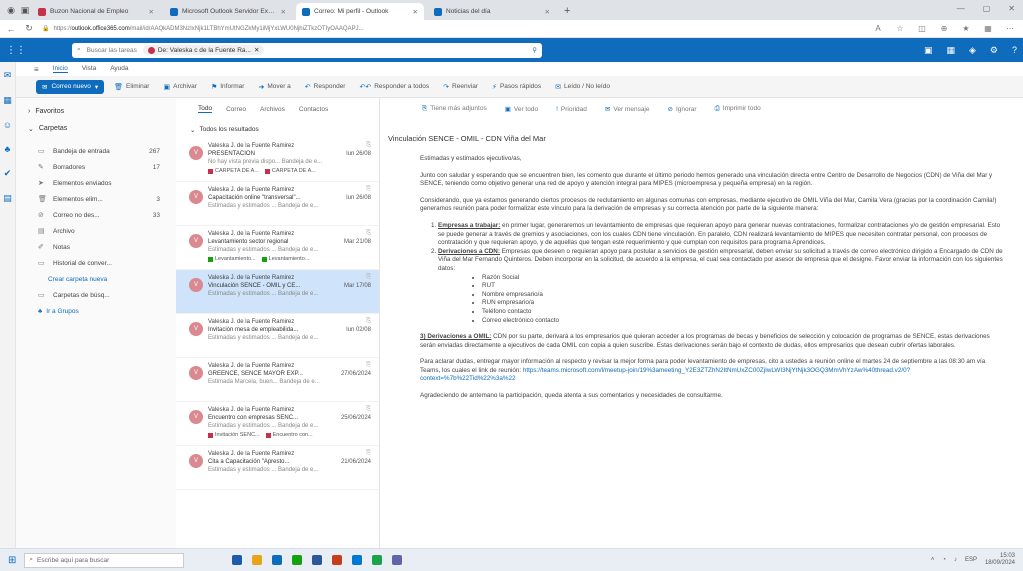 This screenshot has height=571, width=1023. Describe the element at coordinates (944, 28) in the screenshot. I see `extensions-icon: ⊕` at that location.